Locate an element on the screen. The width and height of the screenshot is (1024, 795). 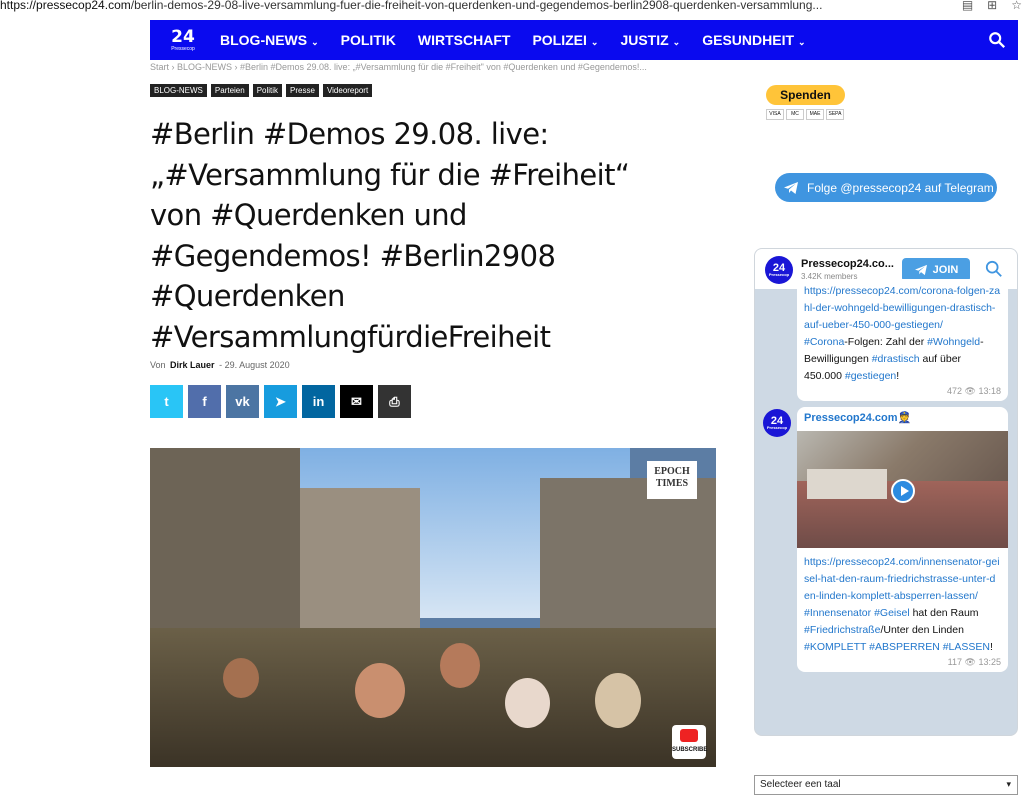
view-count: 472 is located at coordinates (954, 391).